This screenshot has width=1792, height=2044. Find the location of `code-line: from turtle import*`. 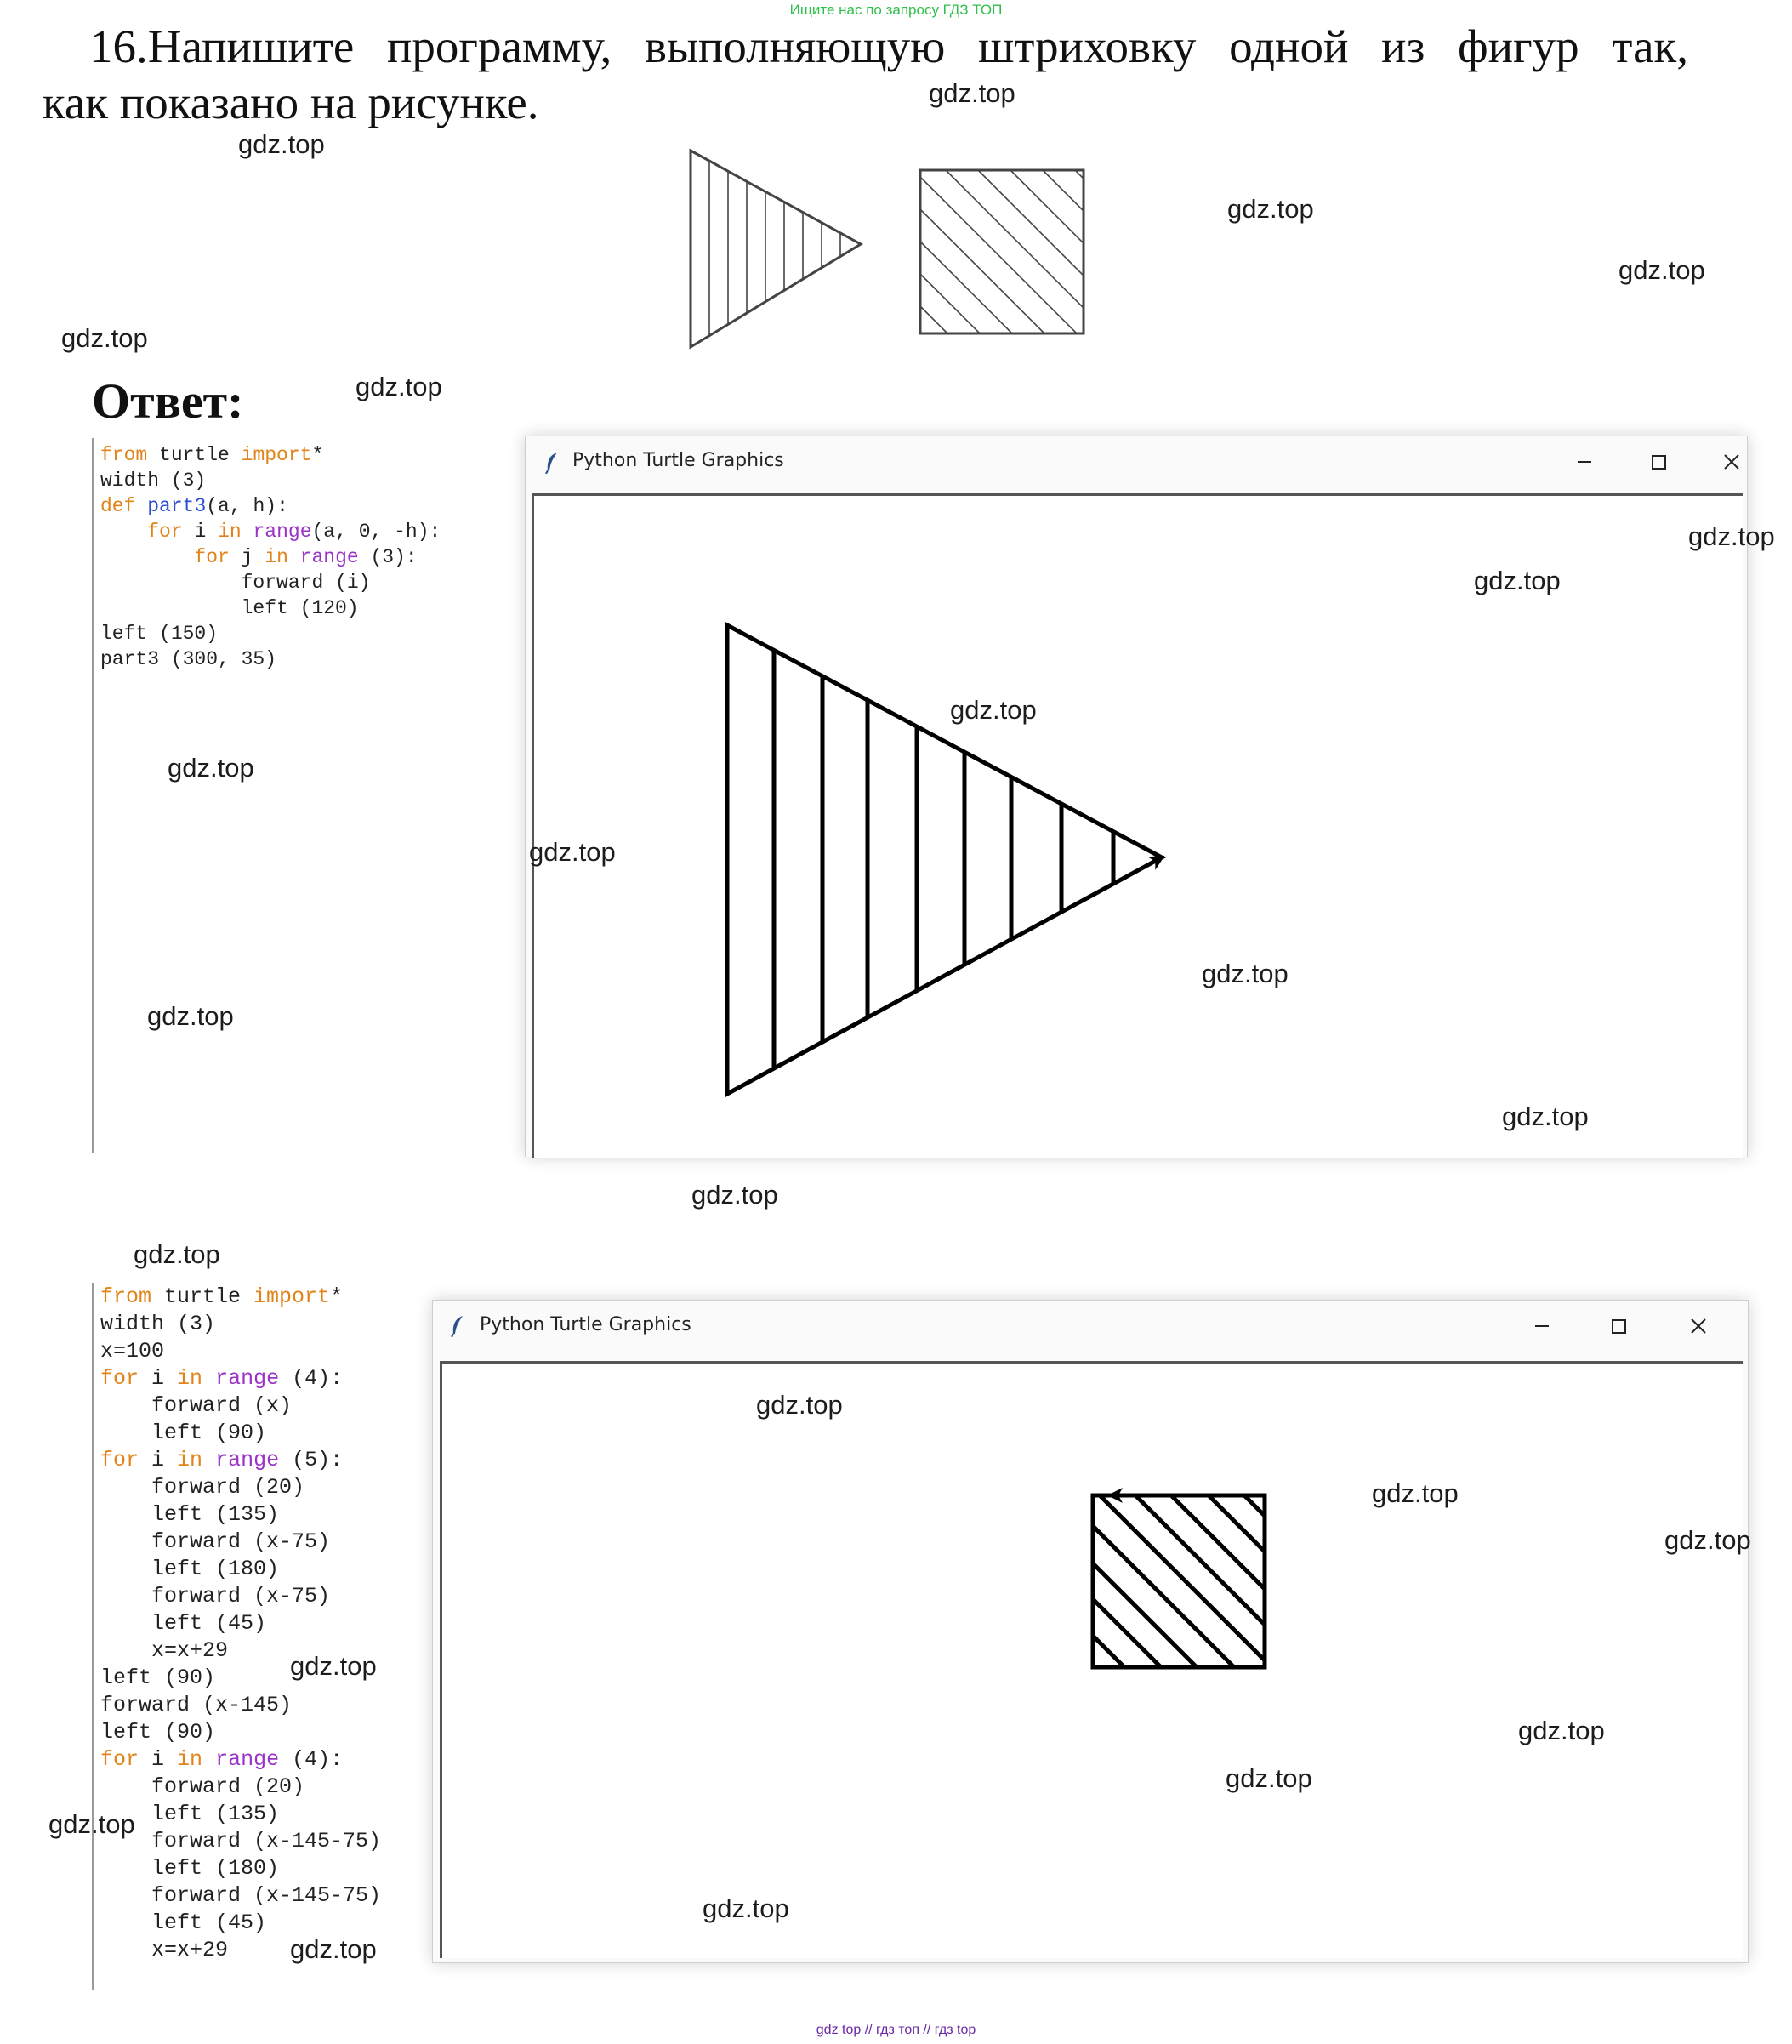

code-line: from turtle import* is located at coordinates (221, 1296).